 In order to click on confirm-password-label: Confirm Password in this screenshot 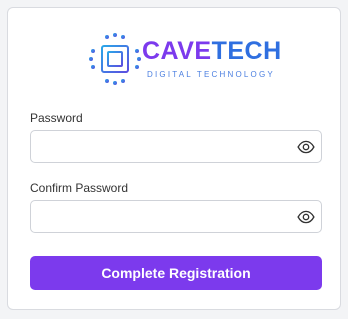, I will do `click(79, 188)`.